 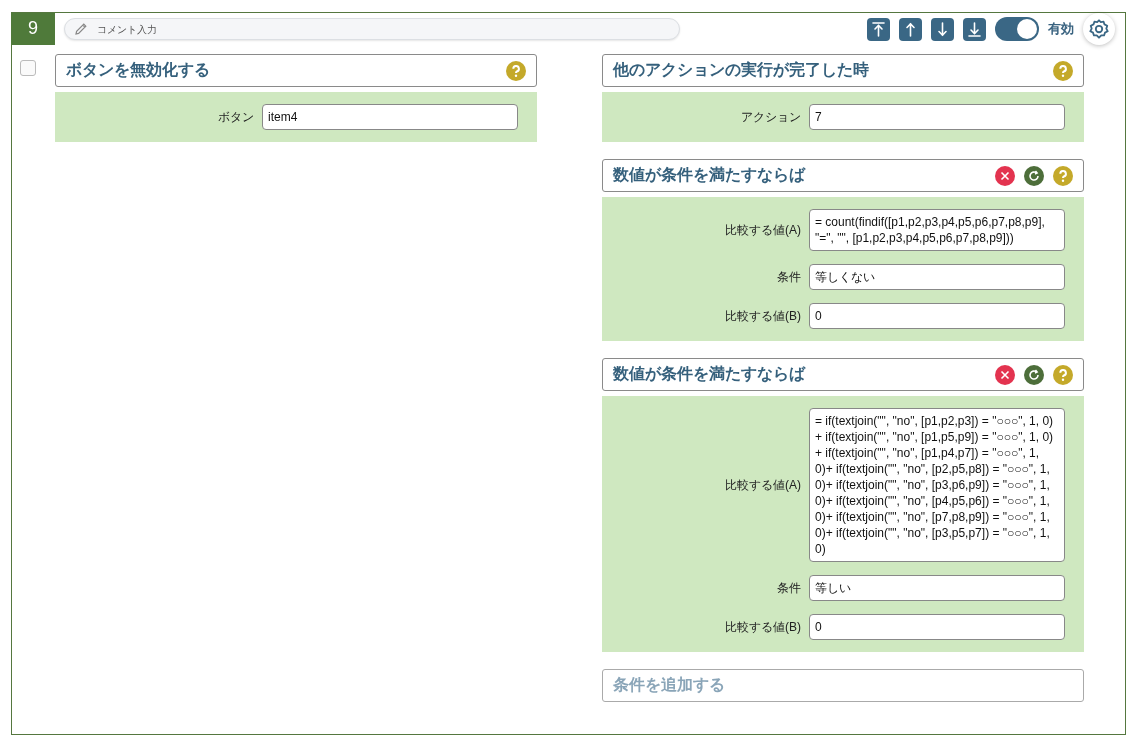 I want to click on input-field: 等しい, so click(x=937, y=588).